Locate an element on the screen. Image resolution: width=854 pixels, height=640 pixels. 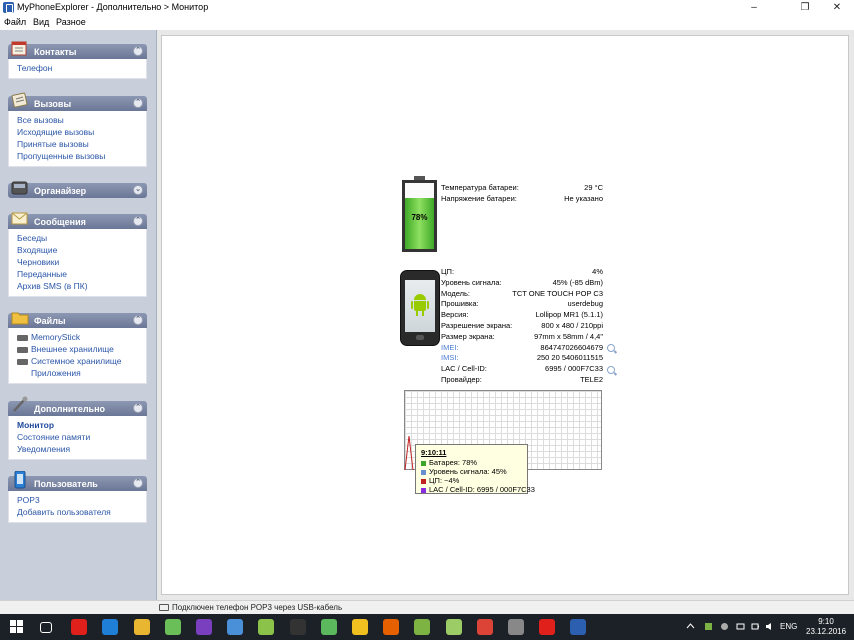
sidebar-item-drafts: Черновики is located at coordinates (81, 262).